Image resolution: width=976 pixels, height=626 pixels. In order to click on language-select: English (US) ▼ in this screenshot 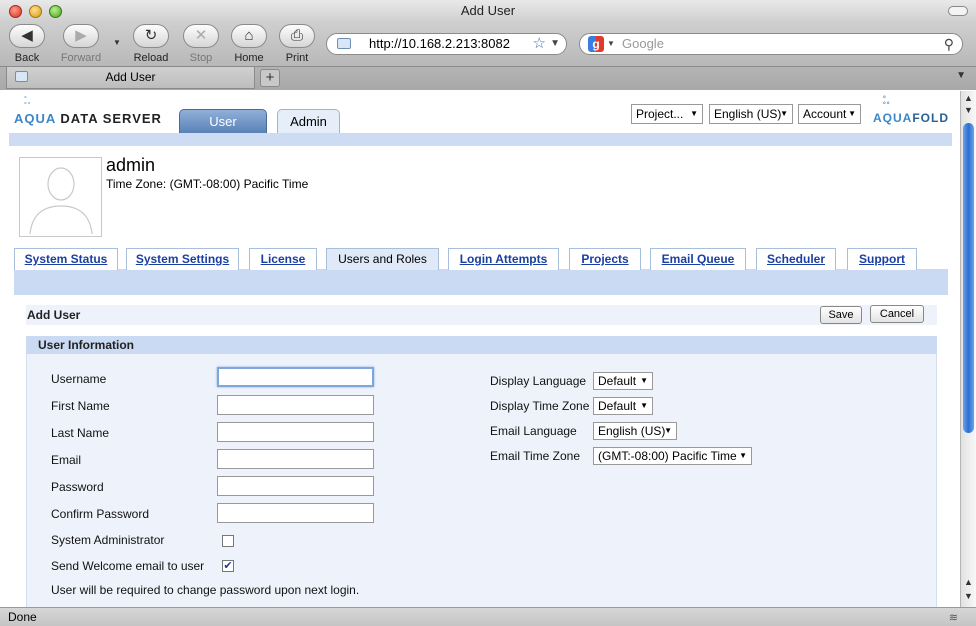, I will do `click(751, 114)`.